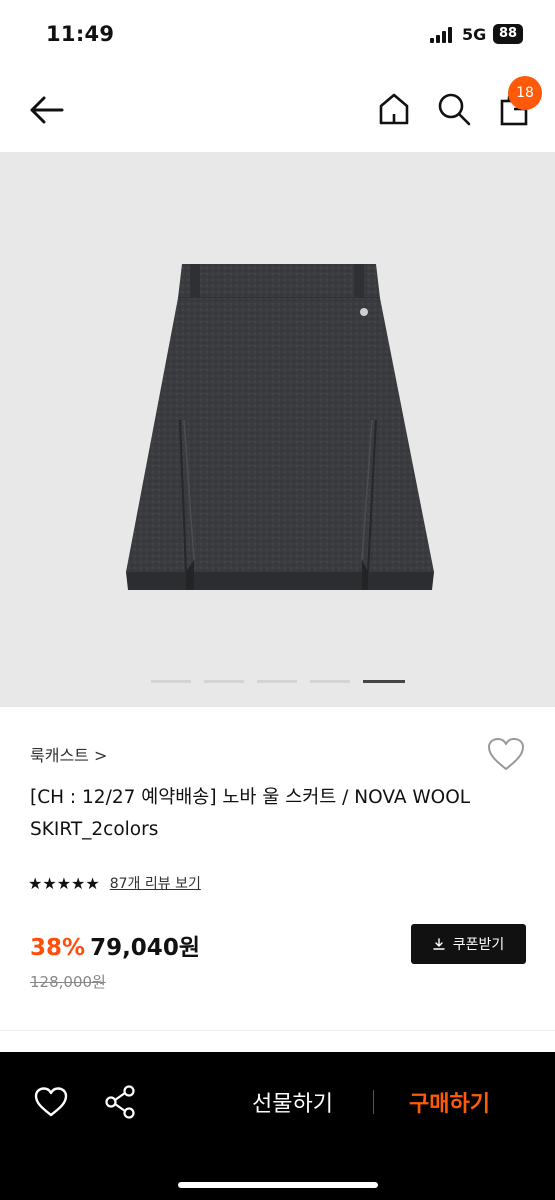  Describe the element at coordinates (277, 111) in the screenshot. I see `nav-bar` at that location.